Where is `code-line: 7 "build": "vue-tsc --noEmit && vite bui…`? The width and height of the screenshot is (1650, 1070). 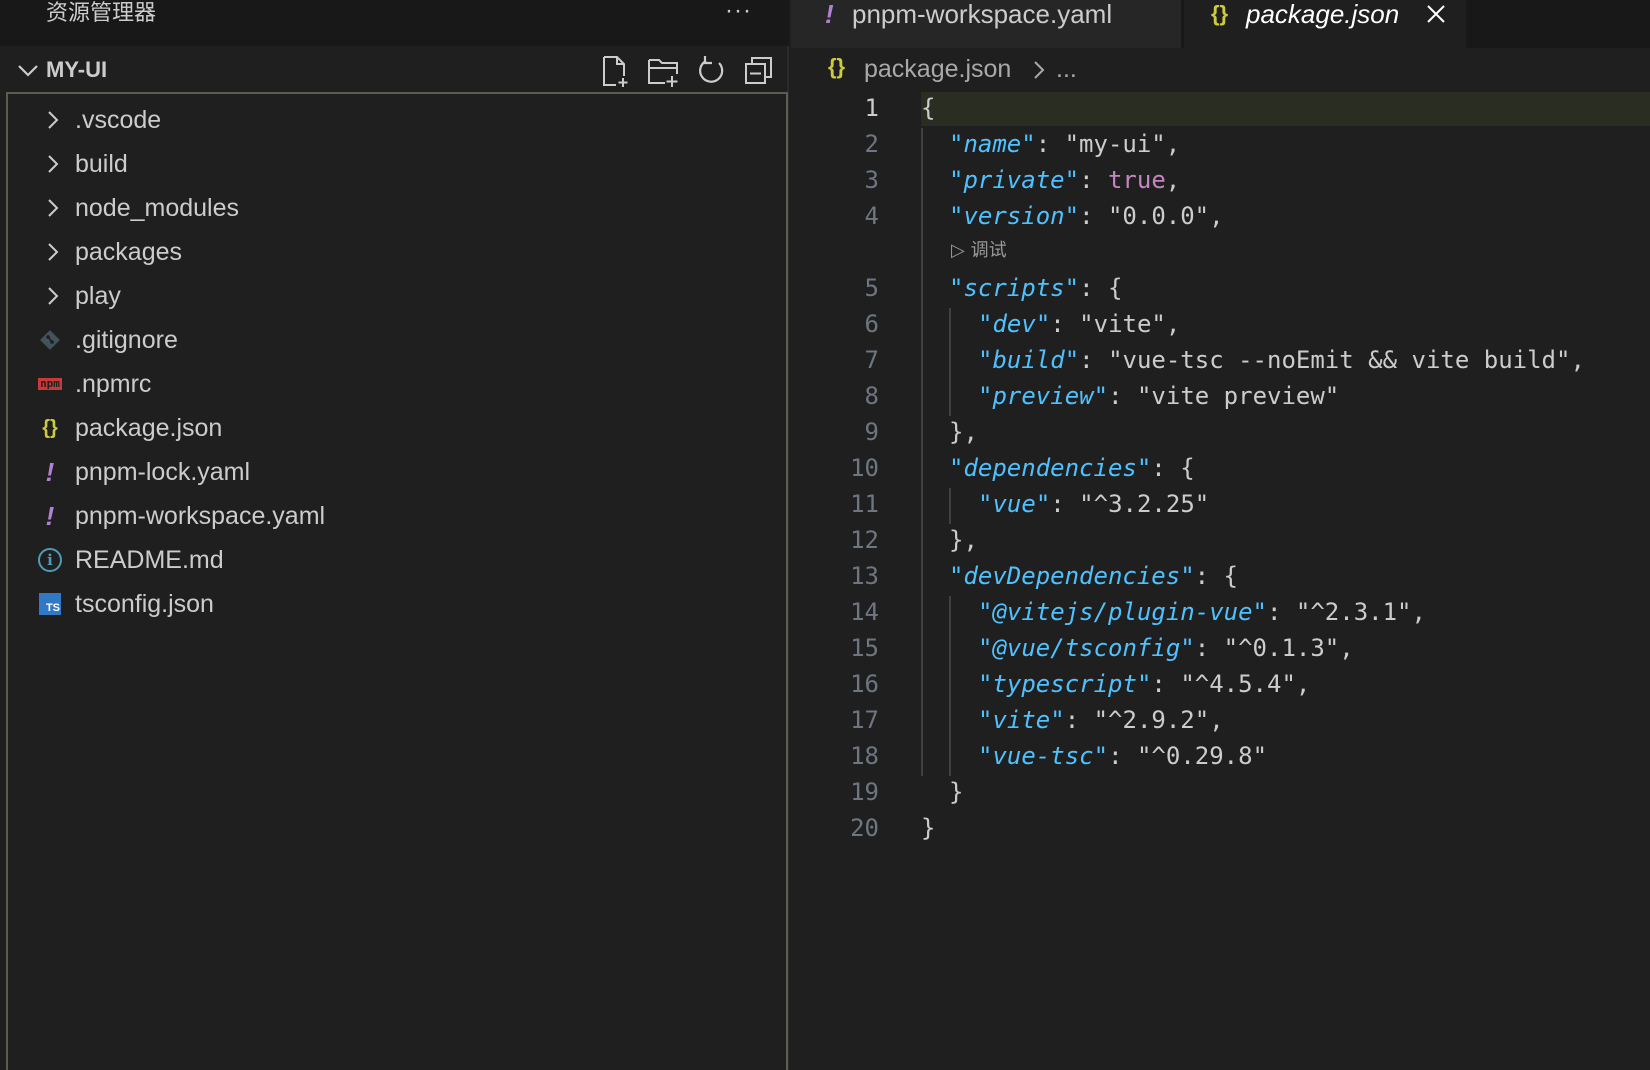
code-line: 7 "build": "vue-tsc --noEmit && vite bui… is located at coordinates (1220, 360).